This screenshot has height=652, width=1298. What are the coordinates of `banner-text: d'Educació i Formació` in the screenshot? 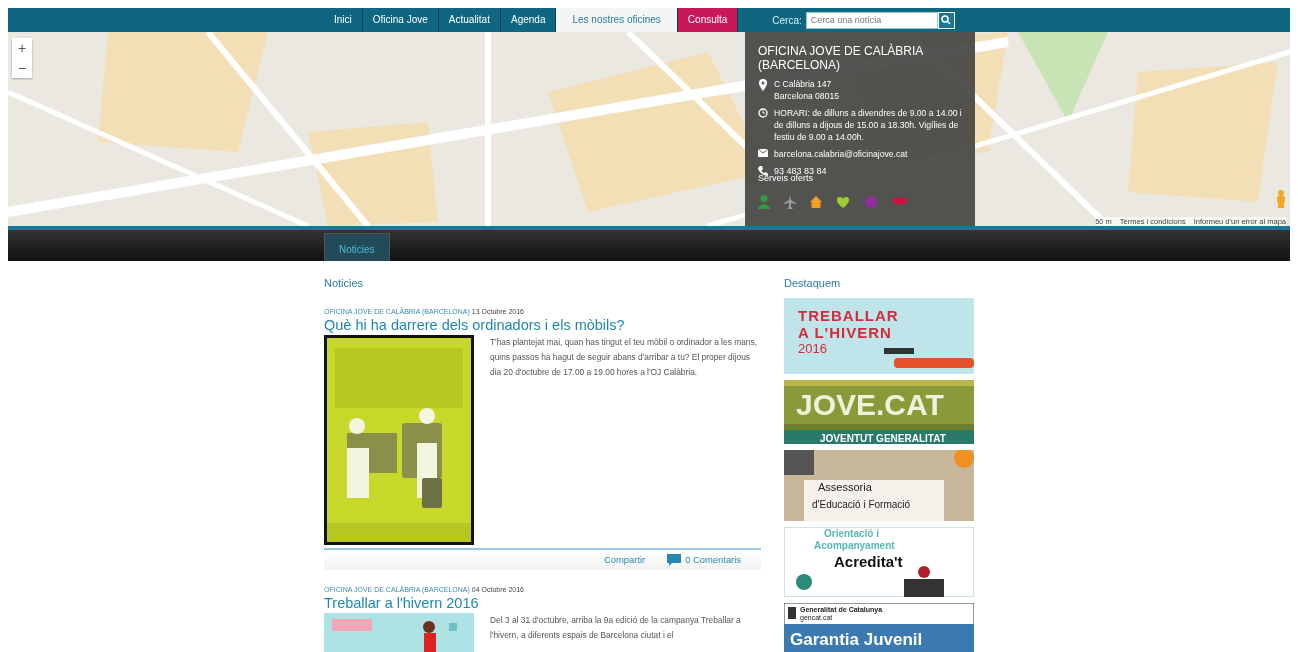 It's located at (861, 505).